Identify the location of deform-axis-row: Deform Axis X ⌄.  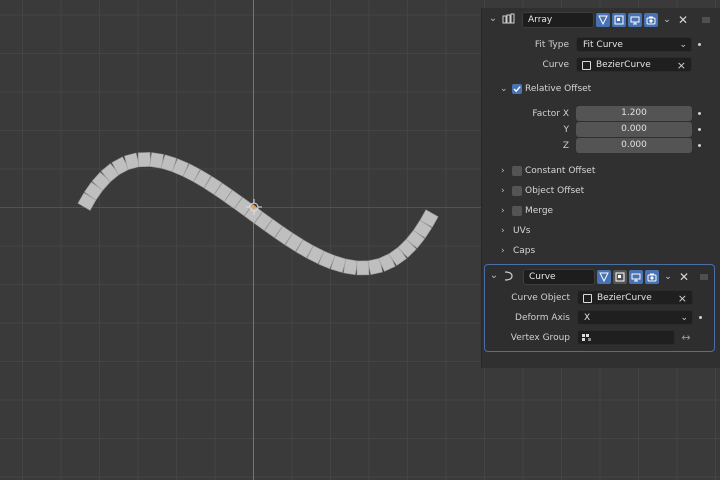
(599, 318).